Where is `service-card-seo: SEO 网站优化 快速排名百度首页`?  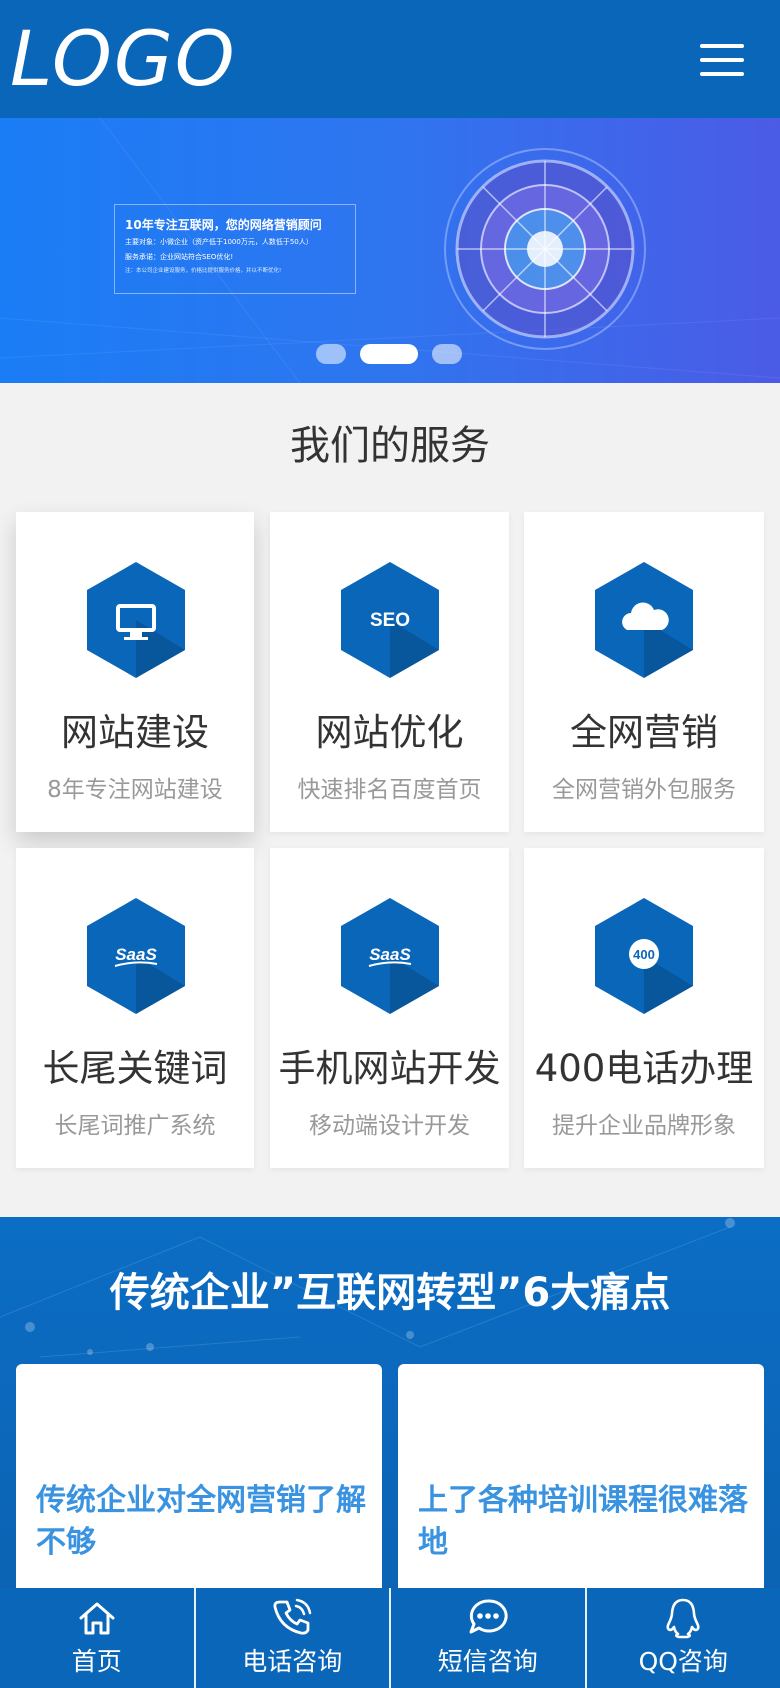 service-card-seo: SEO 网站优化 快速排名百度首页 is located at coordinates (389, 672).